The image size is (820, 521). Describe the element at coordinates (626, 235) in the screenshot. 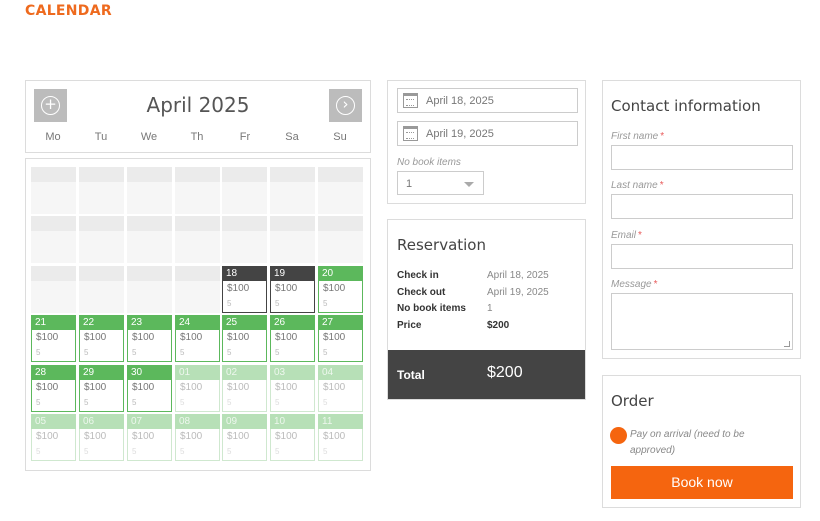

I see `email-label: Email *` at that location.